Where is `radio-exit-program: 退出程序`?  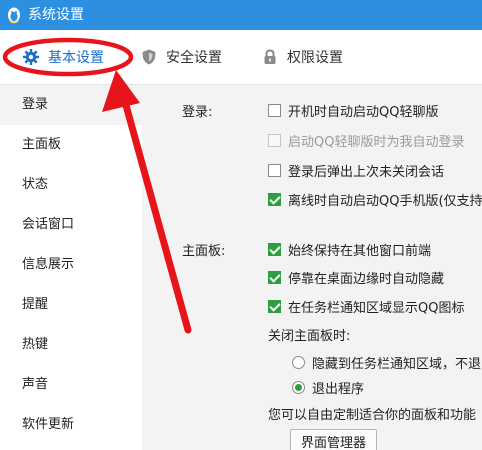
radio-exit-program: 退出程序 is located at coordinates (328, 387).